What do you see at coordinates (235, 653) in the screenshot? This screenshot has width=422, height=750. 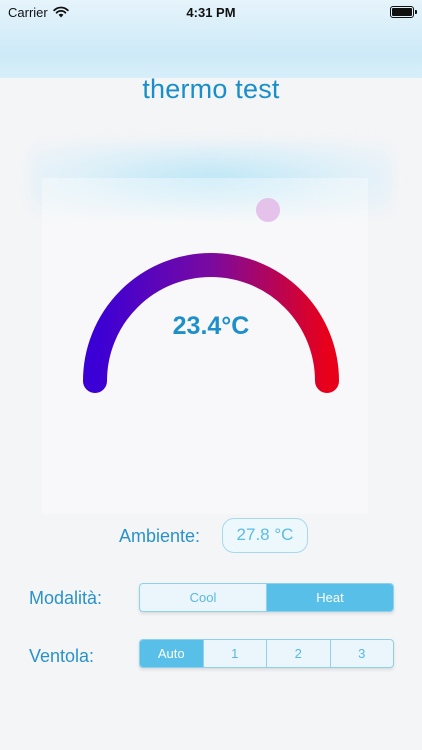 I see `fan-option-1: 1` at bounding box center [235, 653].